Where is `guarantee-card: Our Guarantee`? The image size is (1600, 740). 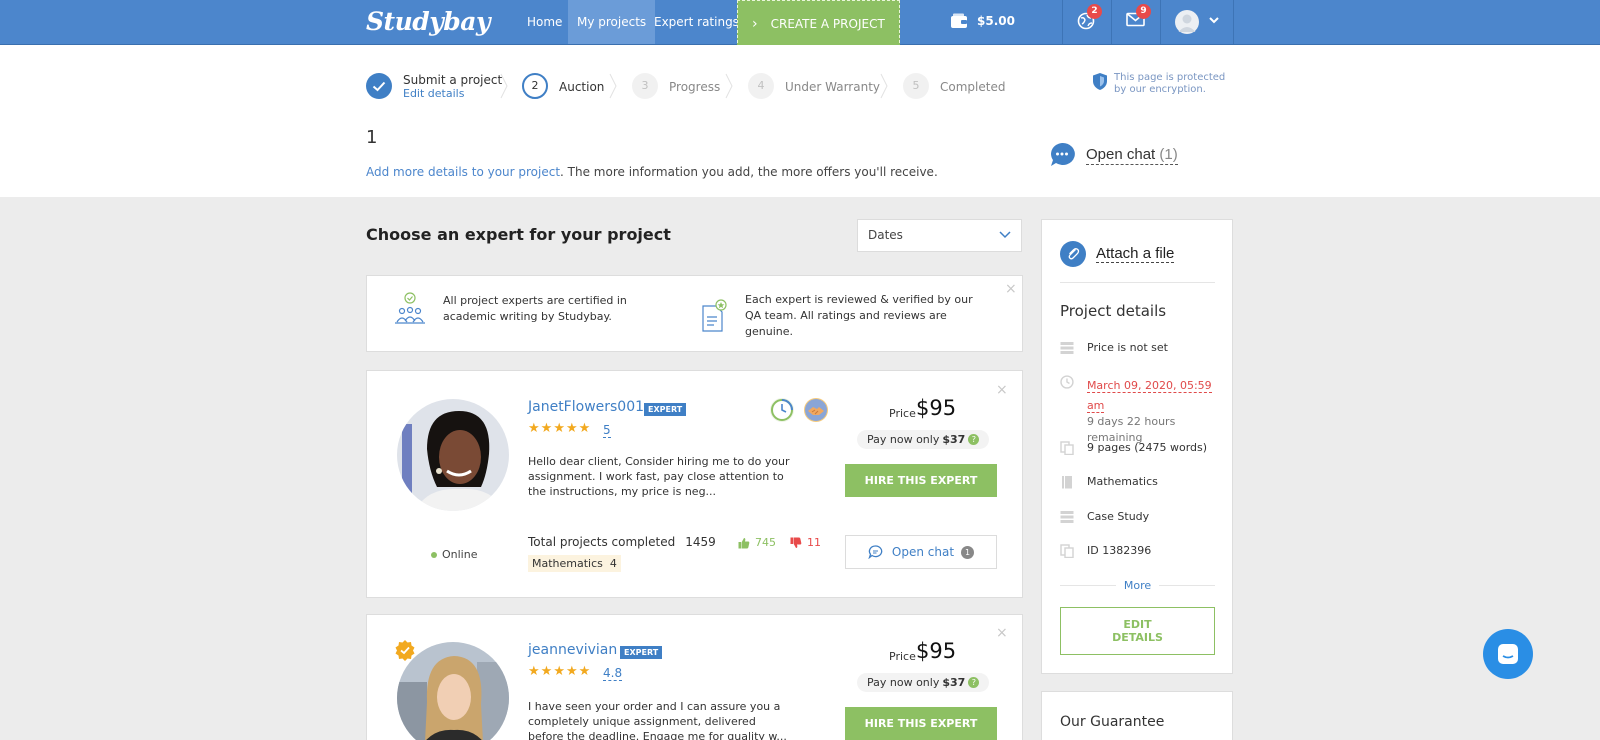
guarantee-card: Our Guarantee is located at coordinates (1137, 715).